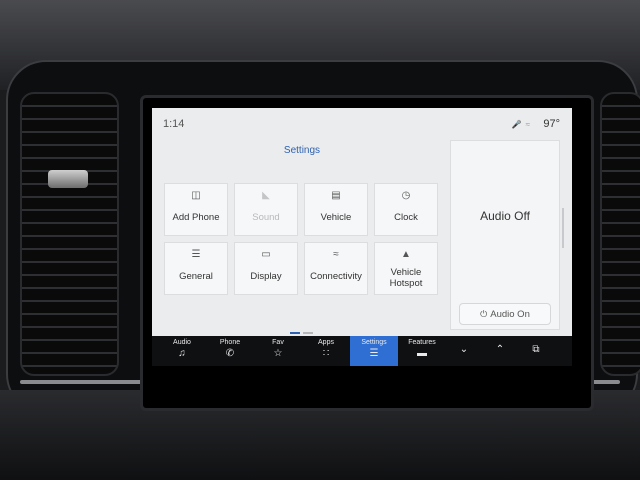  What do you see at coordinates (510, 314) in the screenshot?
I see `audio-on-label: Audio On` at bounding box center [510, 314].